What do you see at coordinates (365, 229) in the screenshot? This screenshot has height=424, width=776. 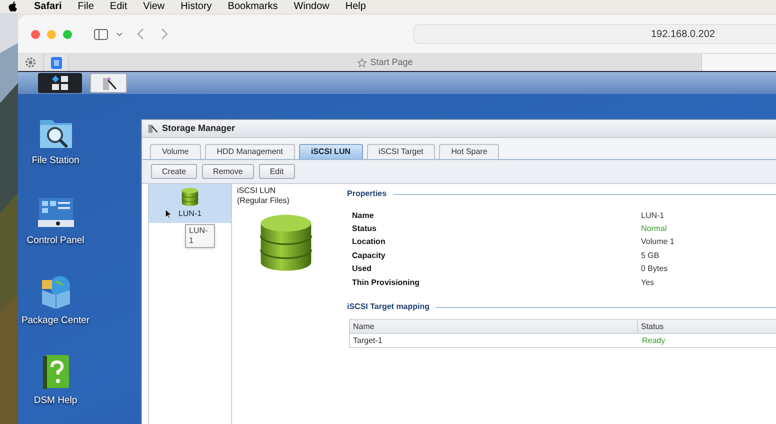 I see `property-label: Status` at bounding box center [365, 229].